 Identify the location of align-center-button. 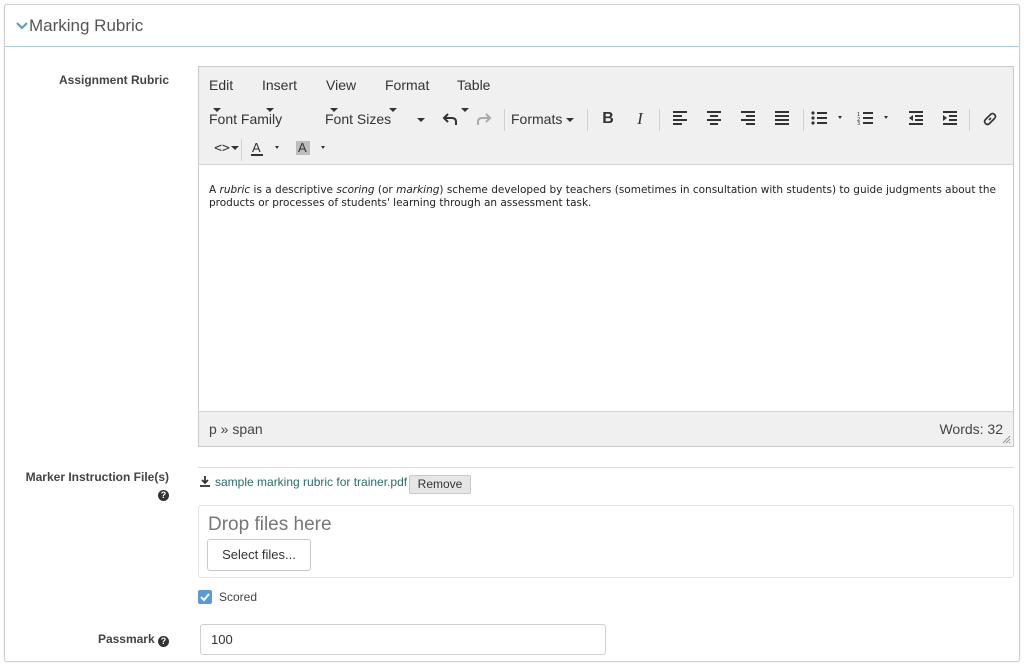
(714, 119).